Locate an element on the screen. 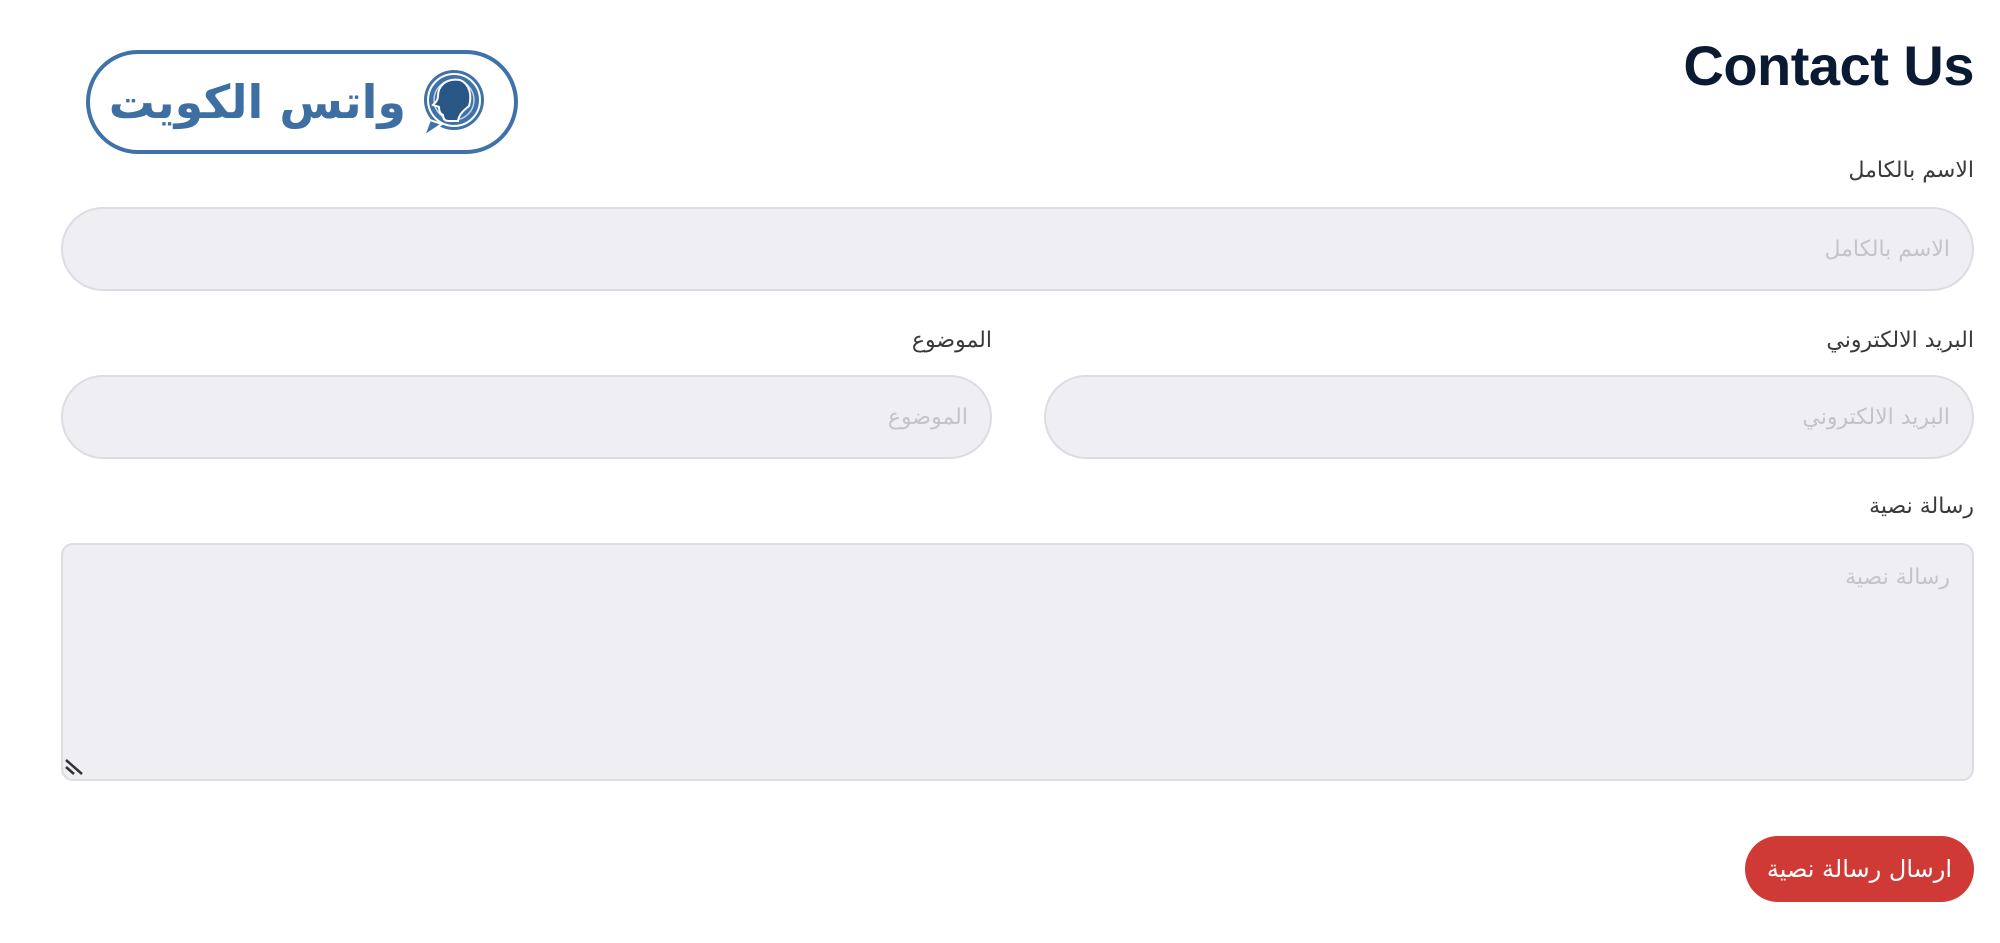 This screenshot has height=943, width=2000. site-logo: واتس الكويت is located at coordinates (302, 102).